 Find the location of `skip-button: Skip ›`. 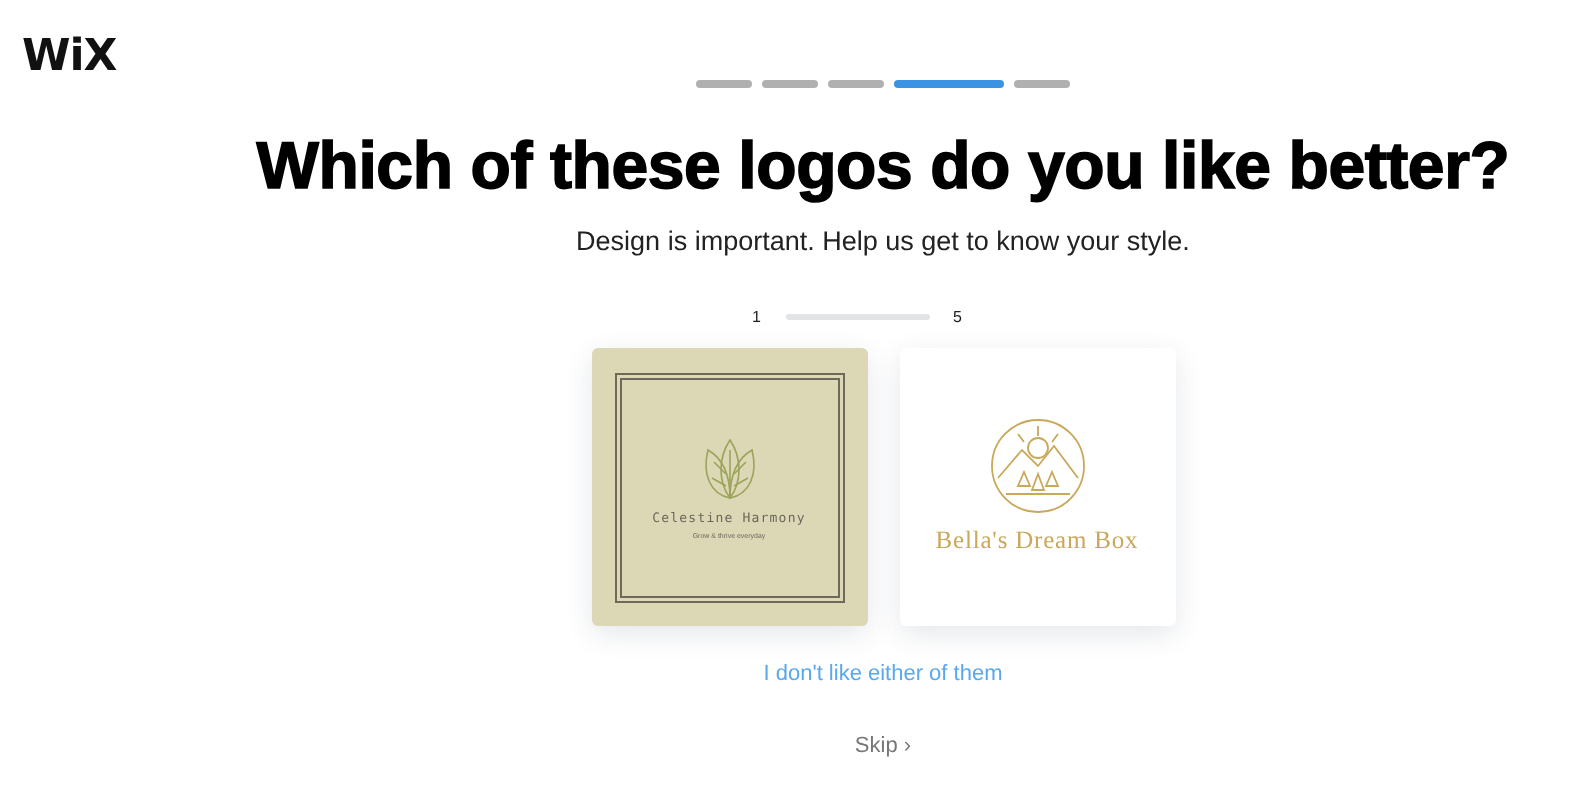

skip-button: Skip › is located at coordinates (883, 746).